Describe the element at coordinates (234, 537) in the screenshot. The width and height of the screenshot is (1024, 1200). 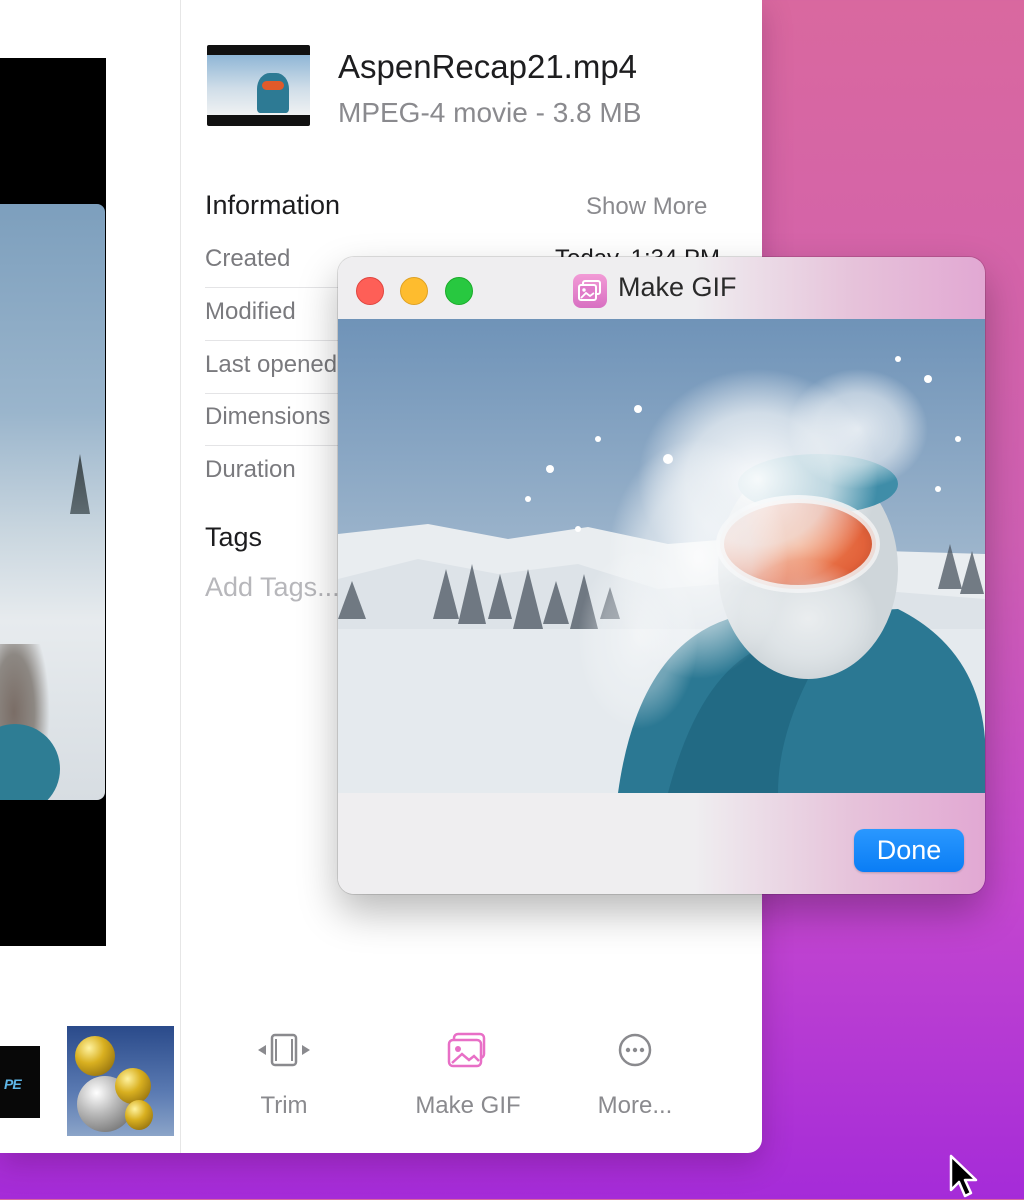
I see `tags-heading: Tags` at that location.